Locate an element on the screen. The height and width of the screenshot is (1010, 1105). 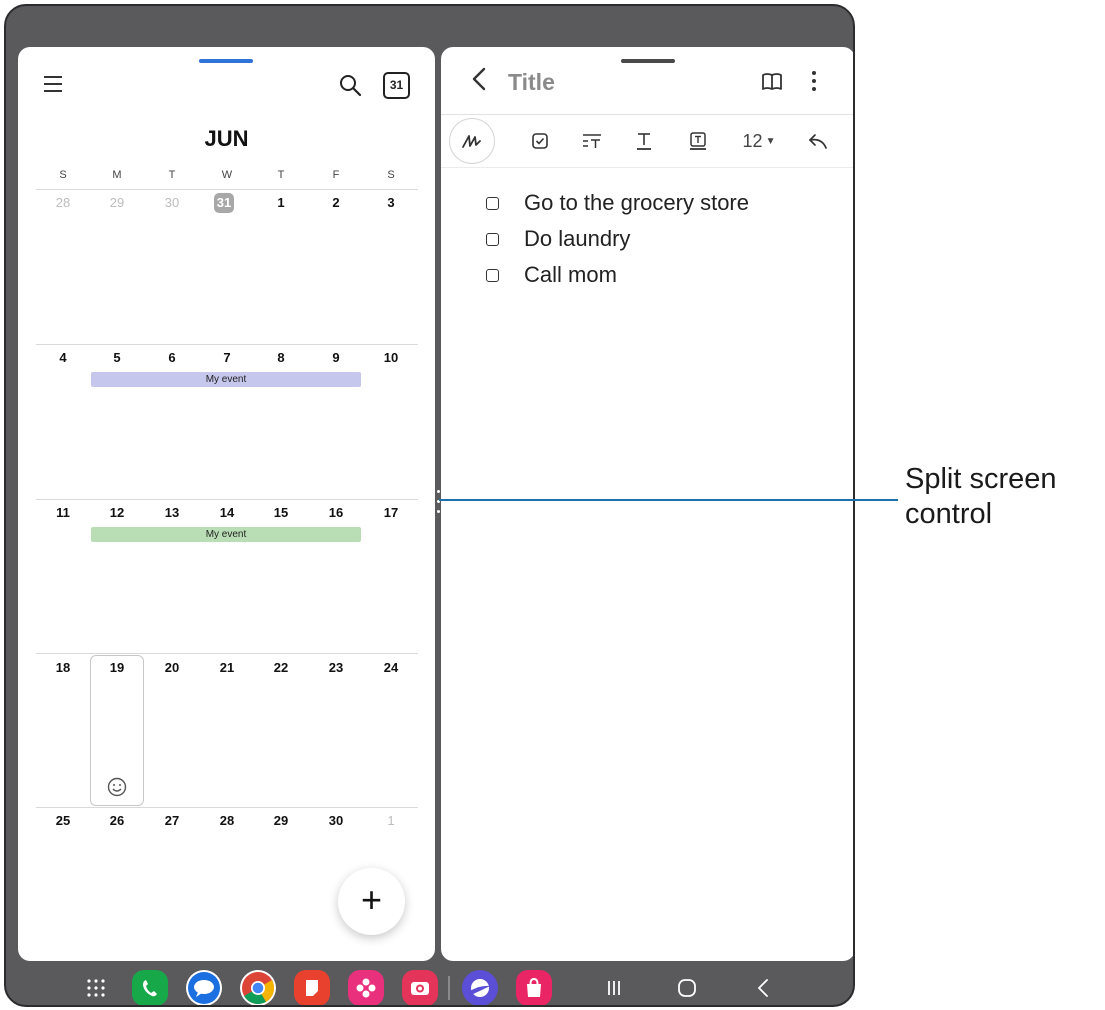
undo-icon is located at coordinates (818, 141).